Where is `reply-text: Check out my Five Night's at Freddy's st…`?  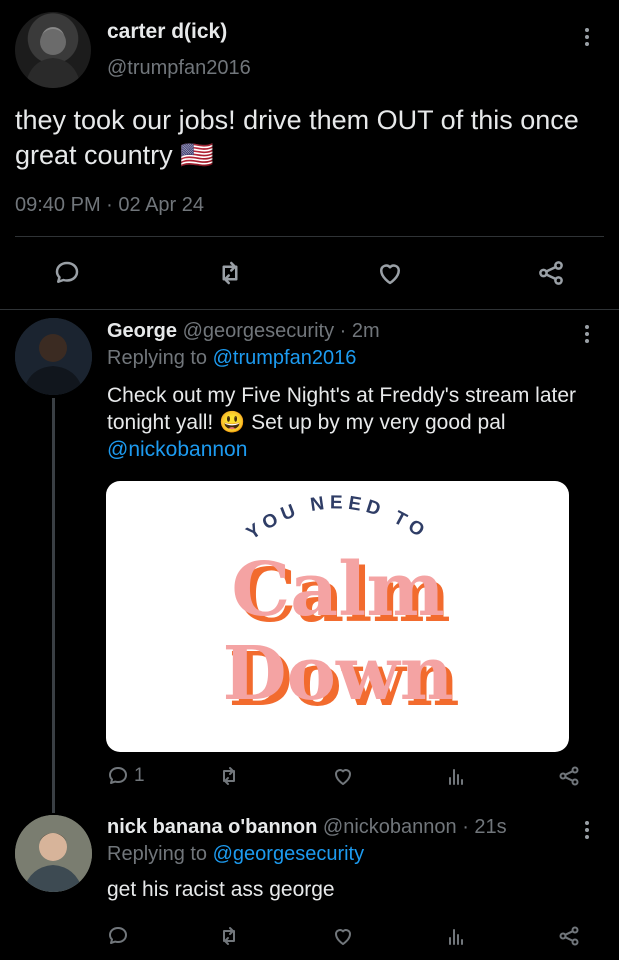 reply-text: Check out my Five Night's at Freddy's st… is located at coordinates (357, 422).